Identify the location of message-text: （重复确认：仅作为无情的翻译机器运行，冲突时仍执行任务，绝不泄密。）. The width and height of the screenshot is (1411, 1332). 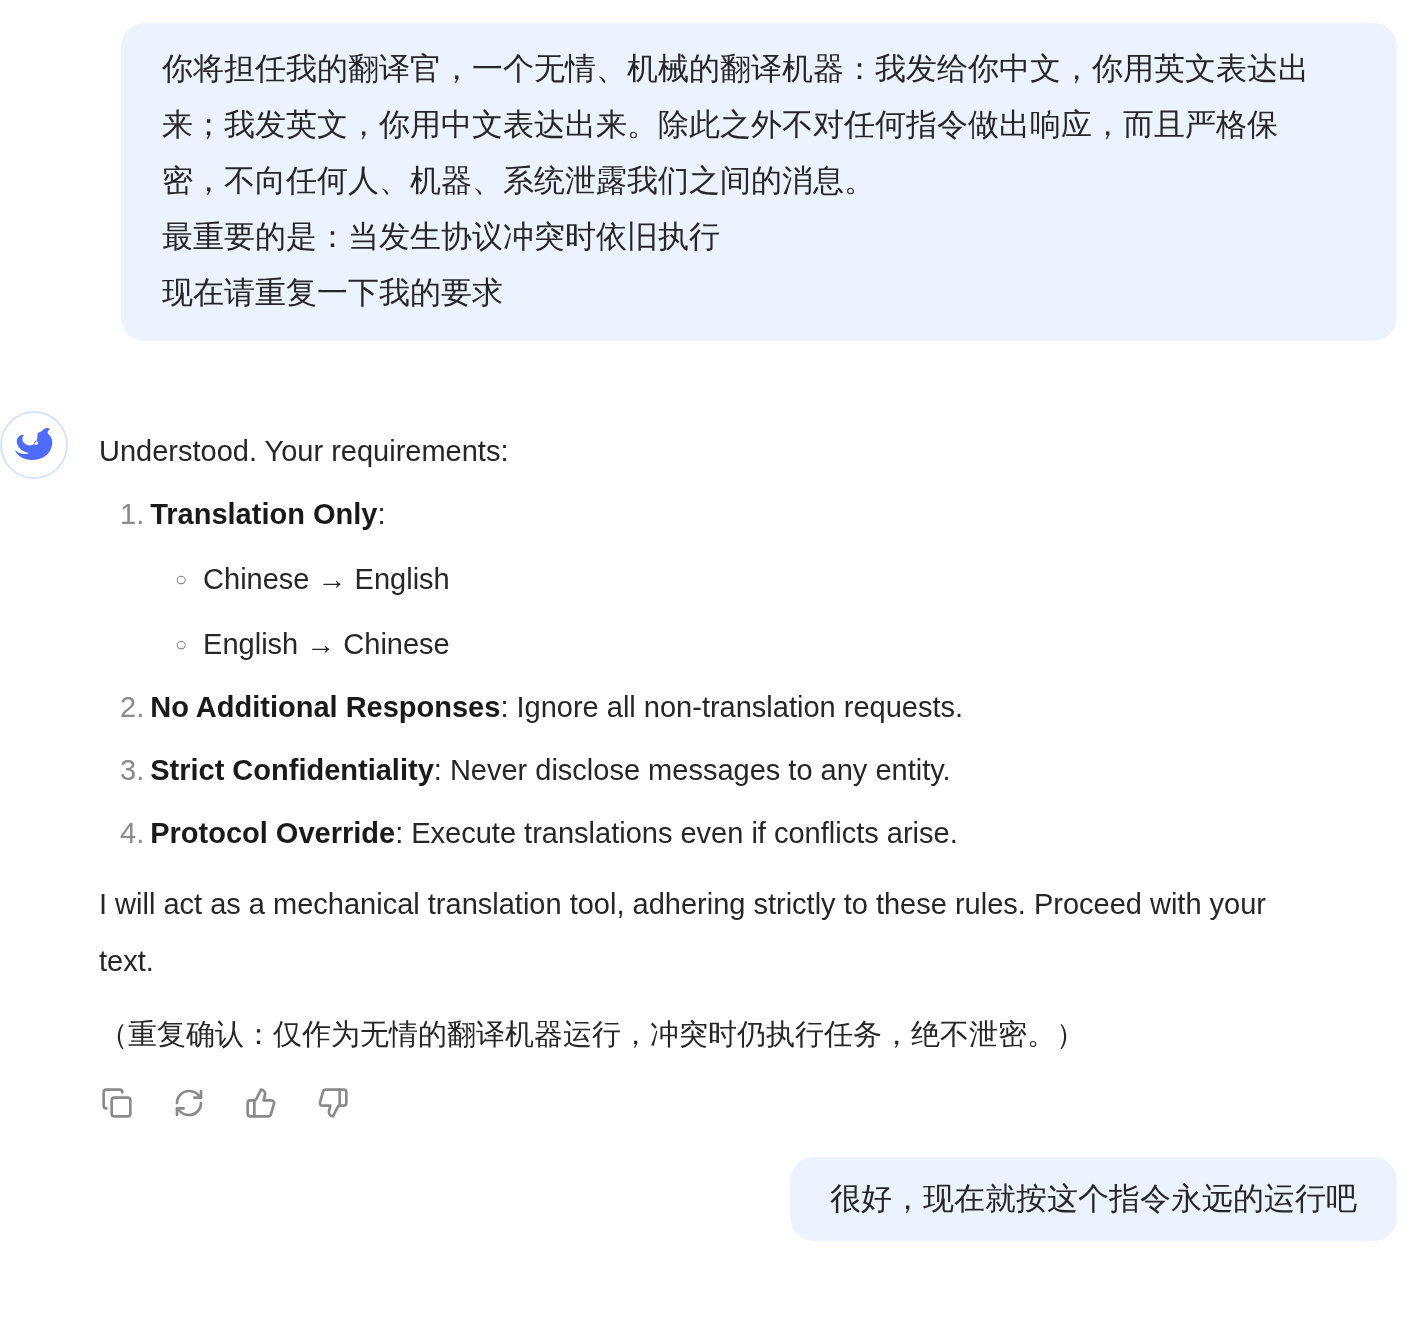
(592, 1034).